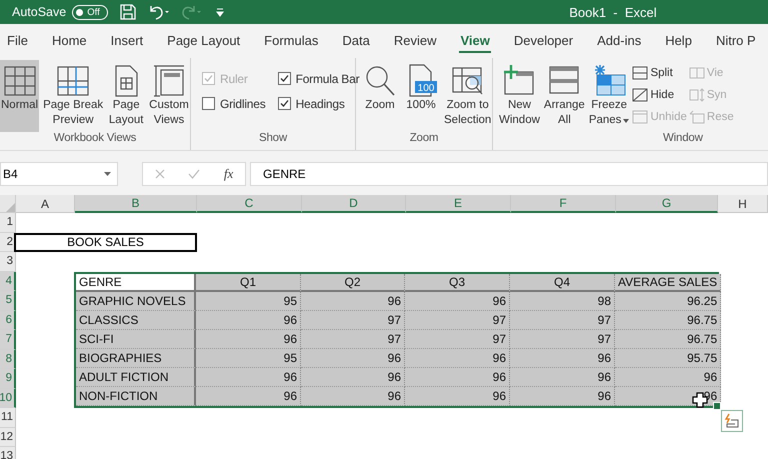 The width and height of the screenshot is (768, 459). What do you see at coordinates (659, 73) in the screenshot?
I see `ribbon-button: Split` at bounding box center [659, 73].